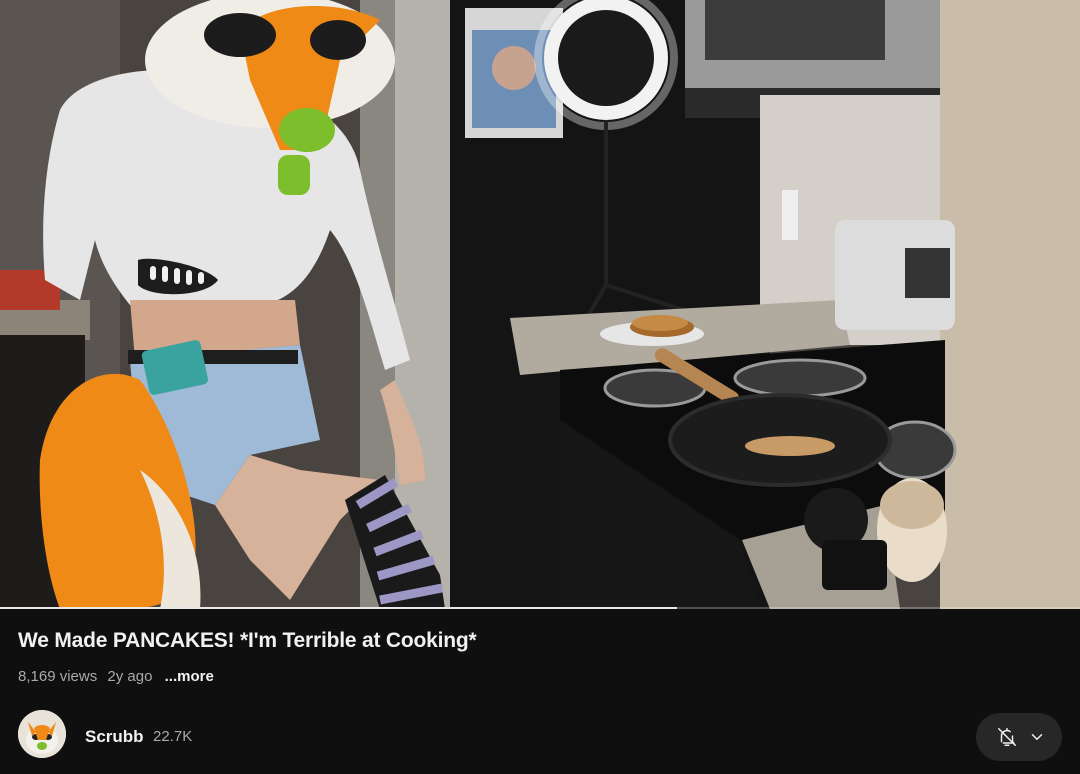  What do you see at coordinates (540, 735) in the screenshot?
I see `channel-row: Scrubb 22.7K` at bounding box center [540, 735].